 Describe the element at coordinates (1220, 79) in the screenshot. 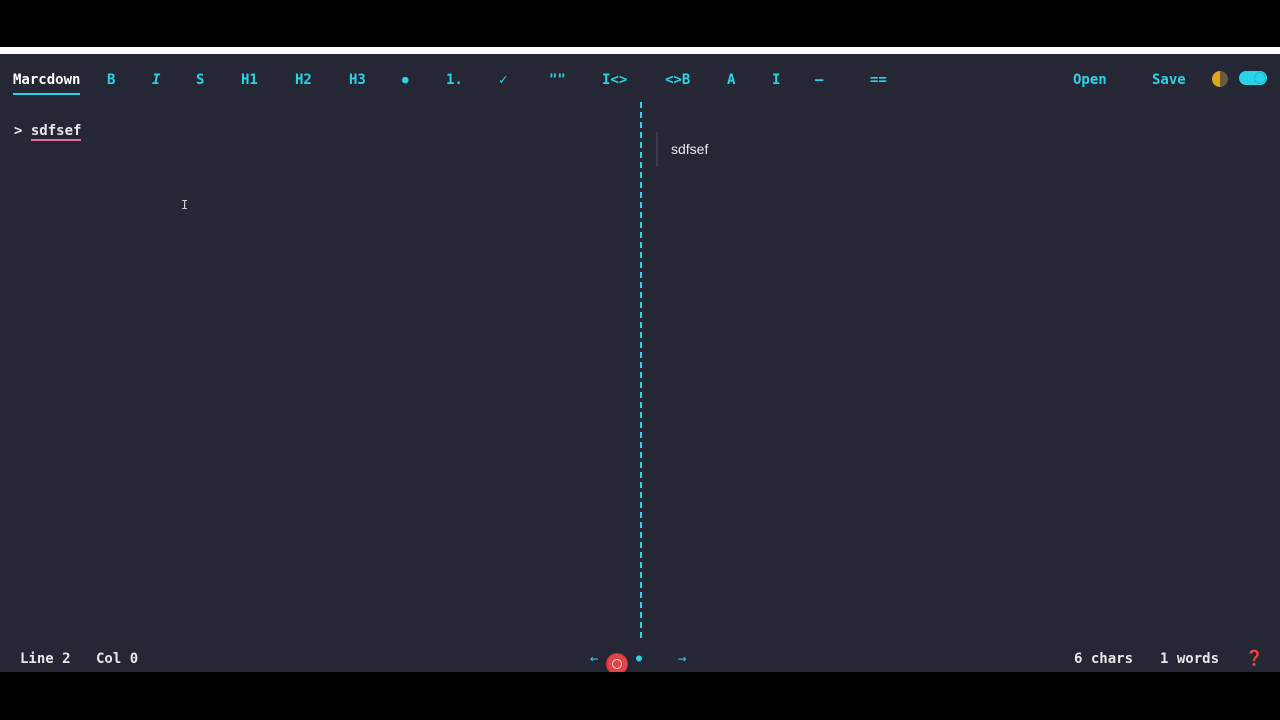

I see `theme-half-moon-icon` at that location.